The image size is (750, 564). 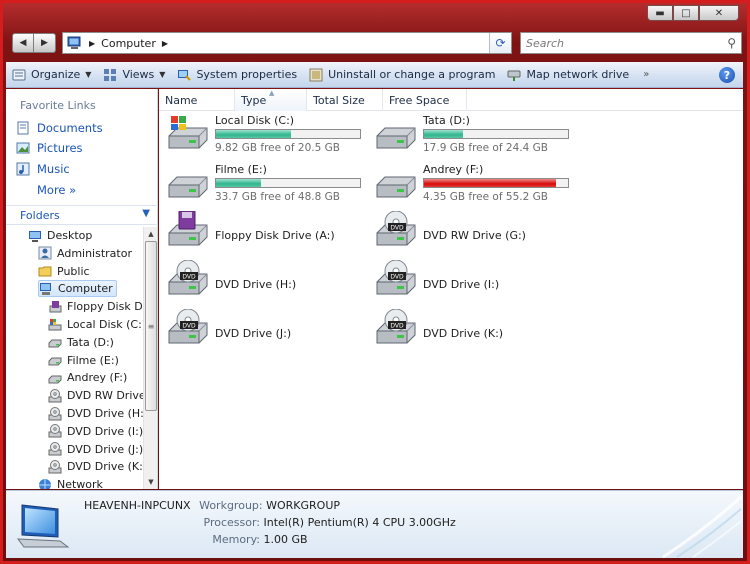 I want to click on drive-name: DVD Drive (J:), so click(x=253, y=333).